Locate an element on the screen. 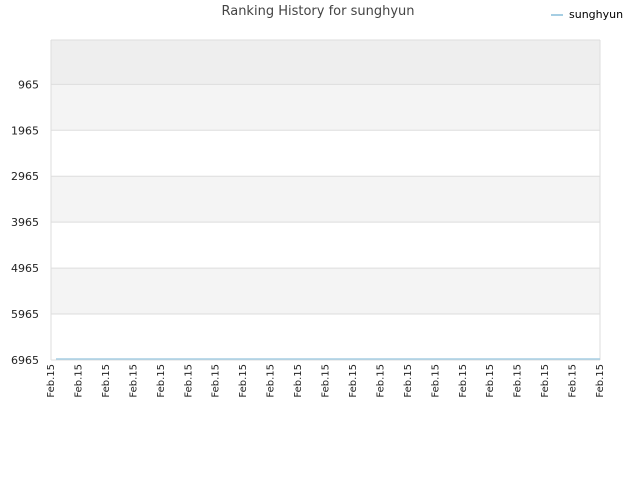 The image size is (640, 480). x-tick-label-5: Feb.15 is located at coordinates (188, 381).